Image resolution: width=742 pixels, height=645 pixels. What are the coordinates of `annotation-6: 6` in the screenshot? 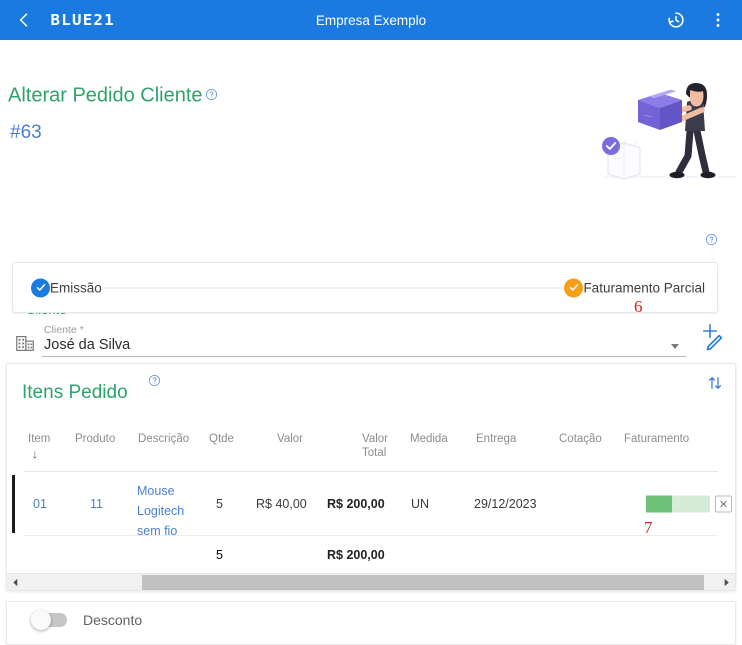 It's located at (638, 306).